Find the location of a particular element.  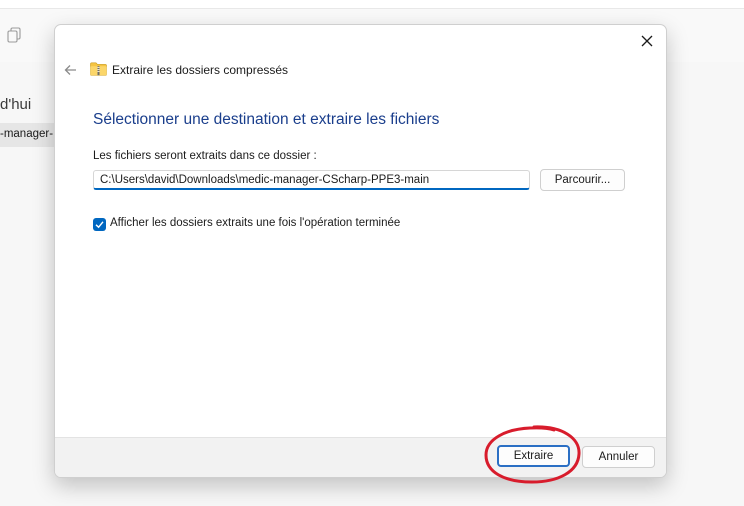

dialog-title: Extraire les dossiers compressés is located at coordinates (200, 70).